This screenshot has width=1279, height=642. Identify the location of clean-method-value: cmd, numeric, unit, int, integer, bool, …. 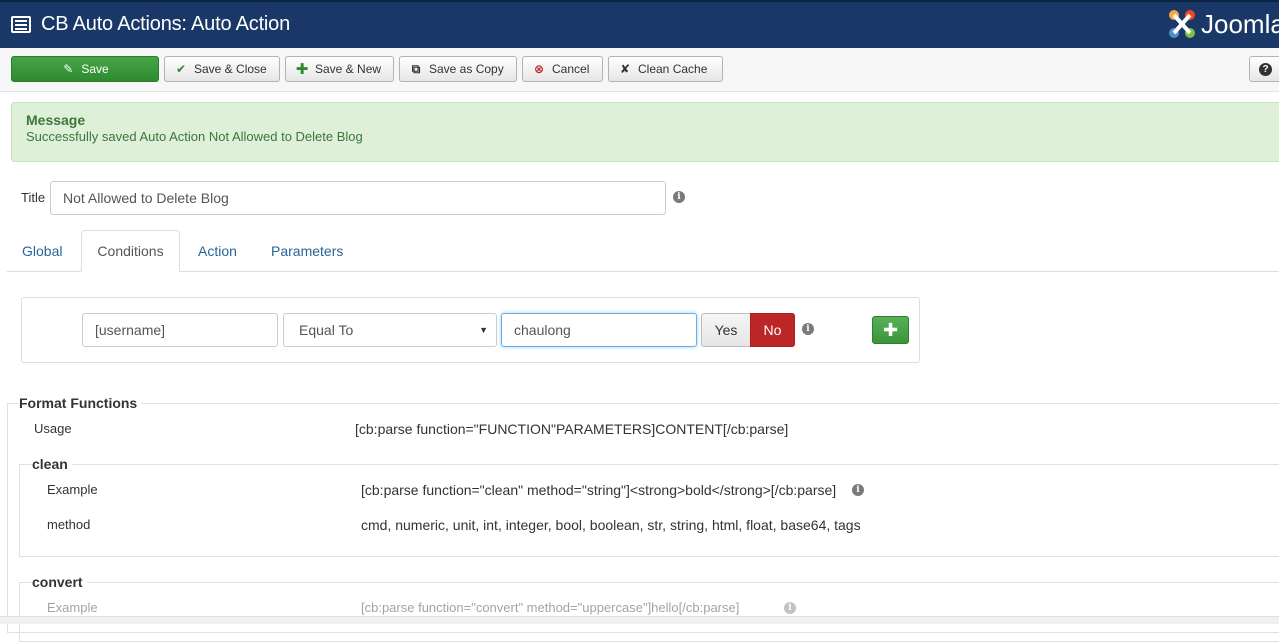
(611, 525).